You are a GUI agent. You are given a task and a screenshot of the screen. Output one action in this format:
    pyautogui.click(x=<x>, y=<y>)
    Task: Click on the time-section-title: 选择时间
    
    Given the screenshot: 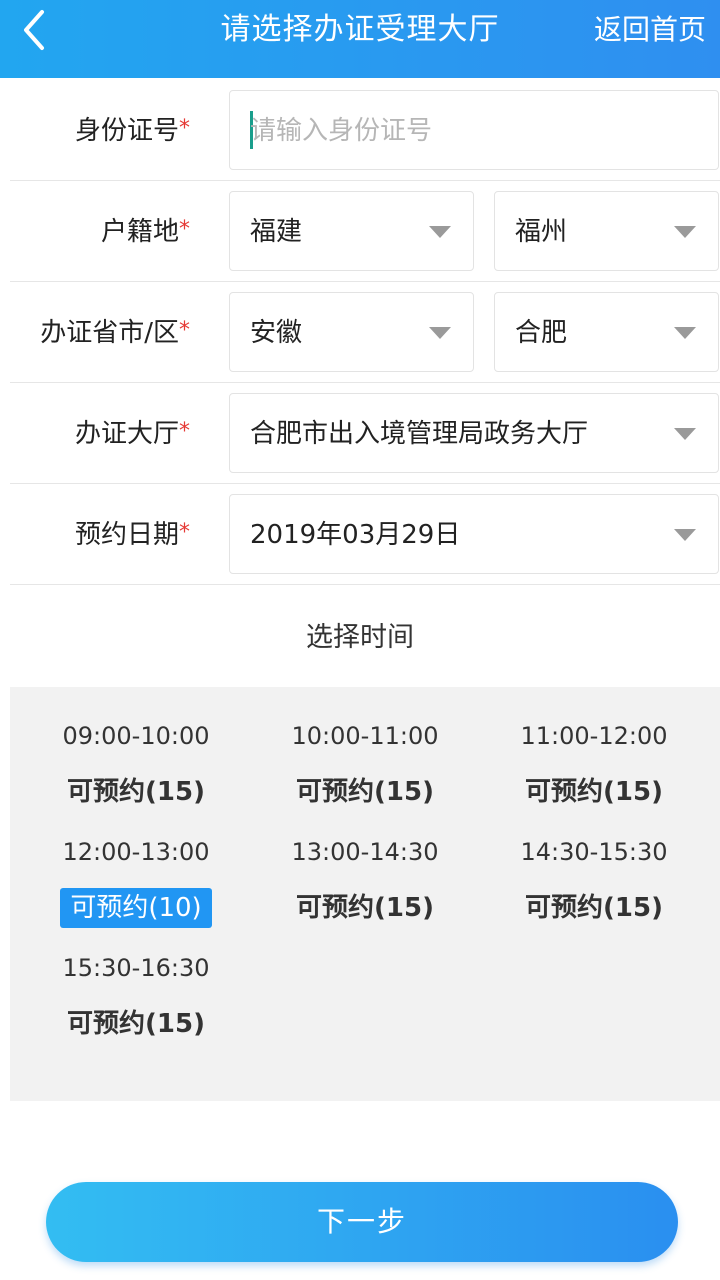 What is the action you would take?
    pyautogui.click(x=360, y=637)
    